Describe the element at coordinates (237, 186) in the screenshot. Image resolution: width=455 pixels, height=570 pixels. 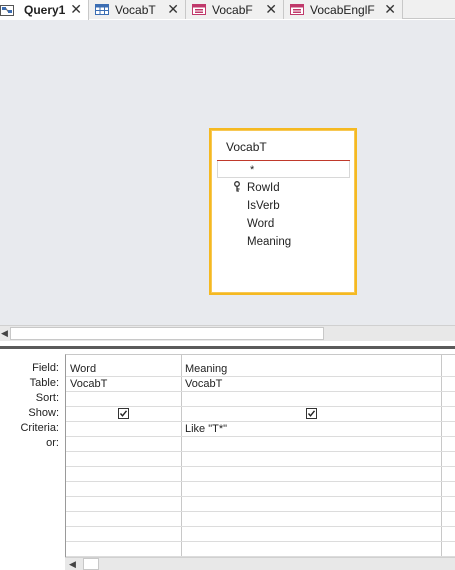
I see `primary-key-icon` at that location.